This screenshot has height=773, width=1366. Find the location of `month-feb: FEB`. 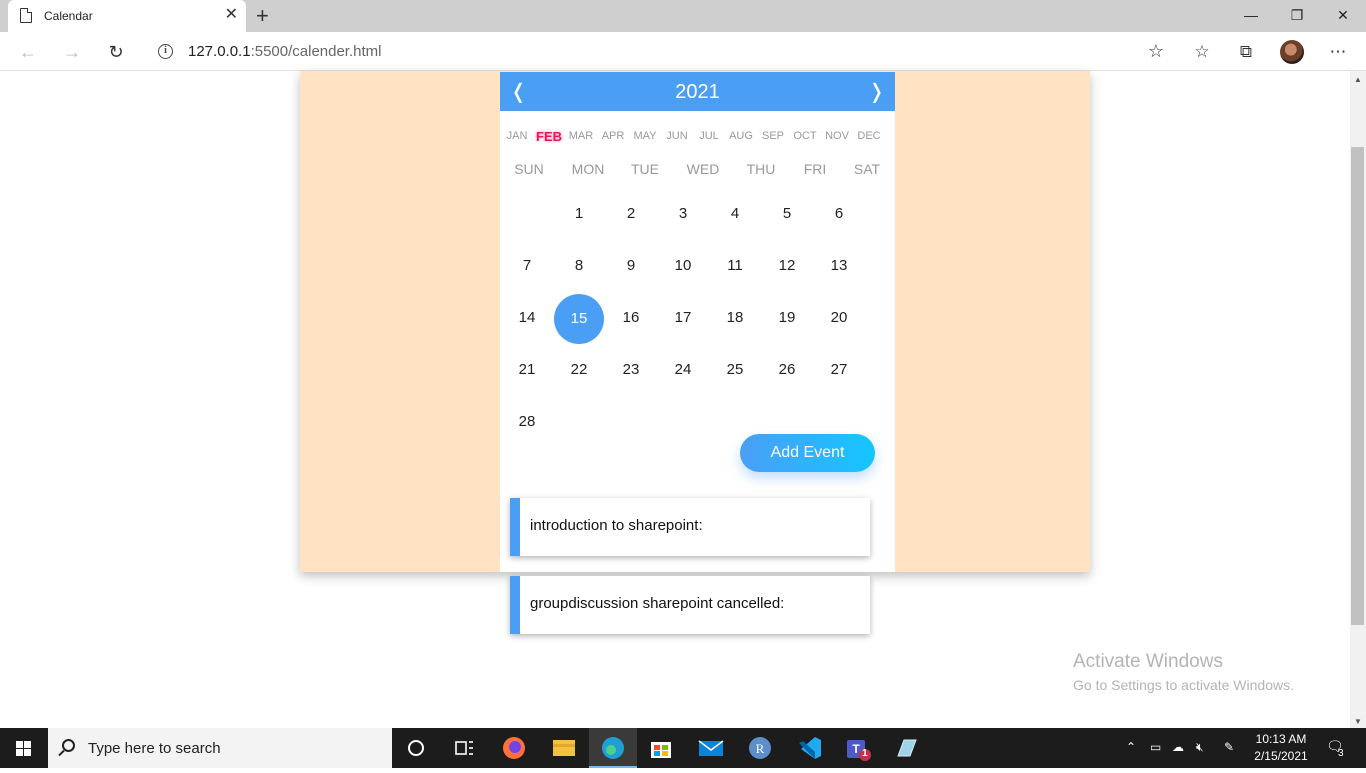

month-feb: FEB is located at coordinates (549, 136).